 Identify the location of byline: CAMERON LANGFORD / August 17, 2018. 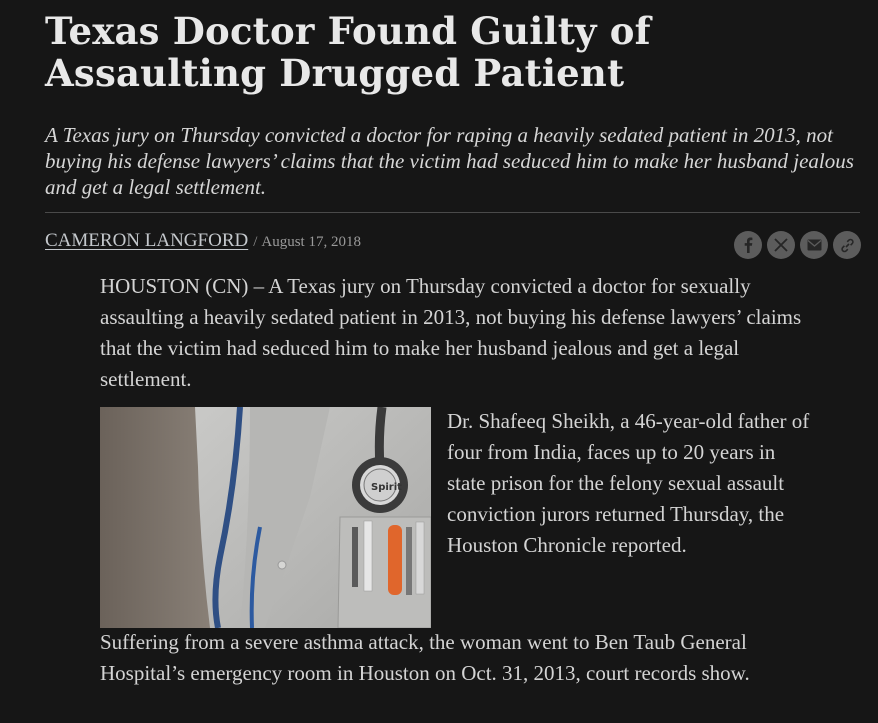
(203, 243).